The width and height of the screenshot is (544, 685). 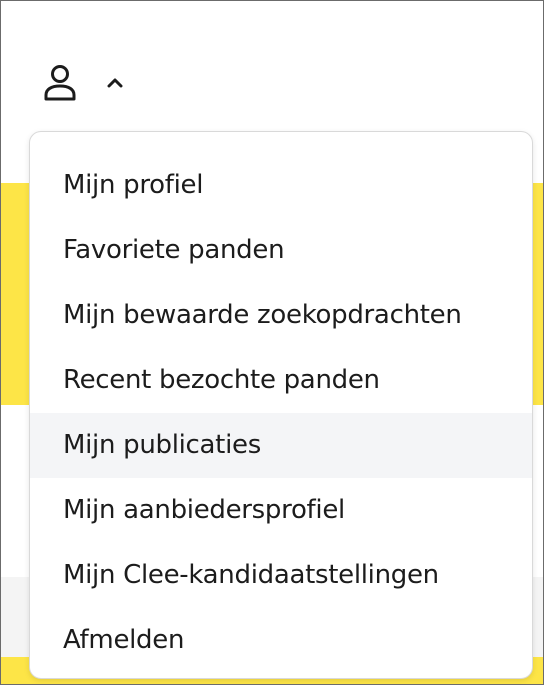 I want to click on menu-item-recent-bezochte-panden: Recent bezochte panden, so click(x=281, y=380).